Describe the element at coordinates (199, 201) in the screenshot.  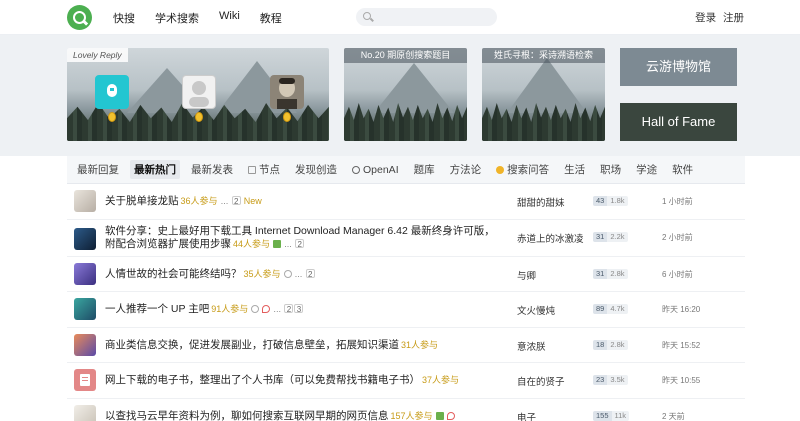
I see `participant-count: 36人参与` at that location.